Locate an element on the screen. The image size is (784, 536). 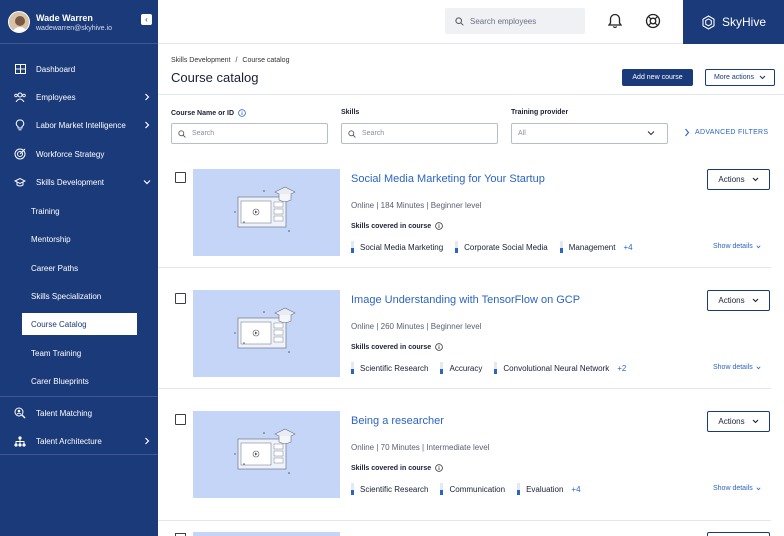
bell-icon is located at coordinates (615, 21).